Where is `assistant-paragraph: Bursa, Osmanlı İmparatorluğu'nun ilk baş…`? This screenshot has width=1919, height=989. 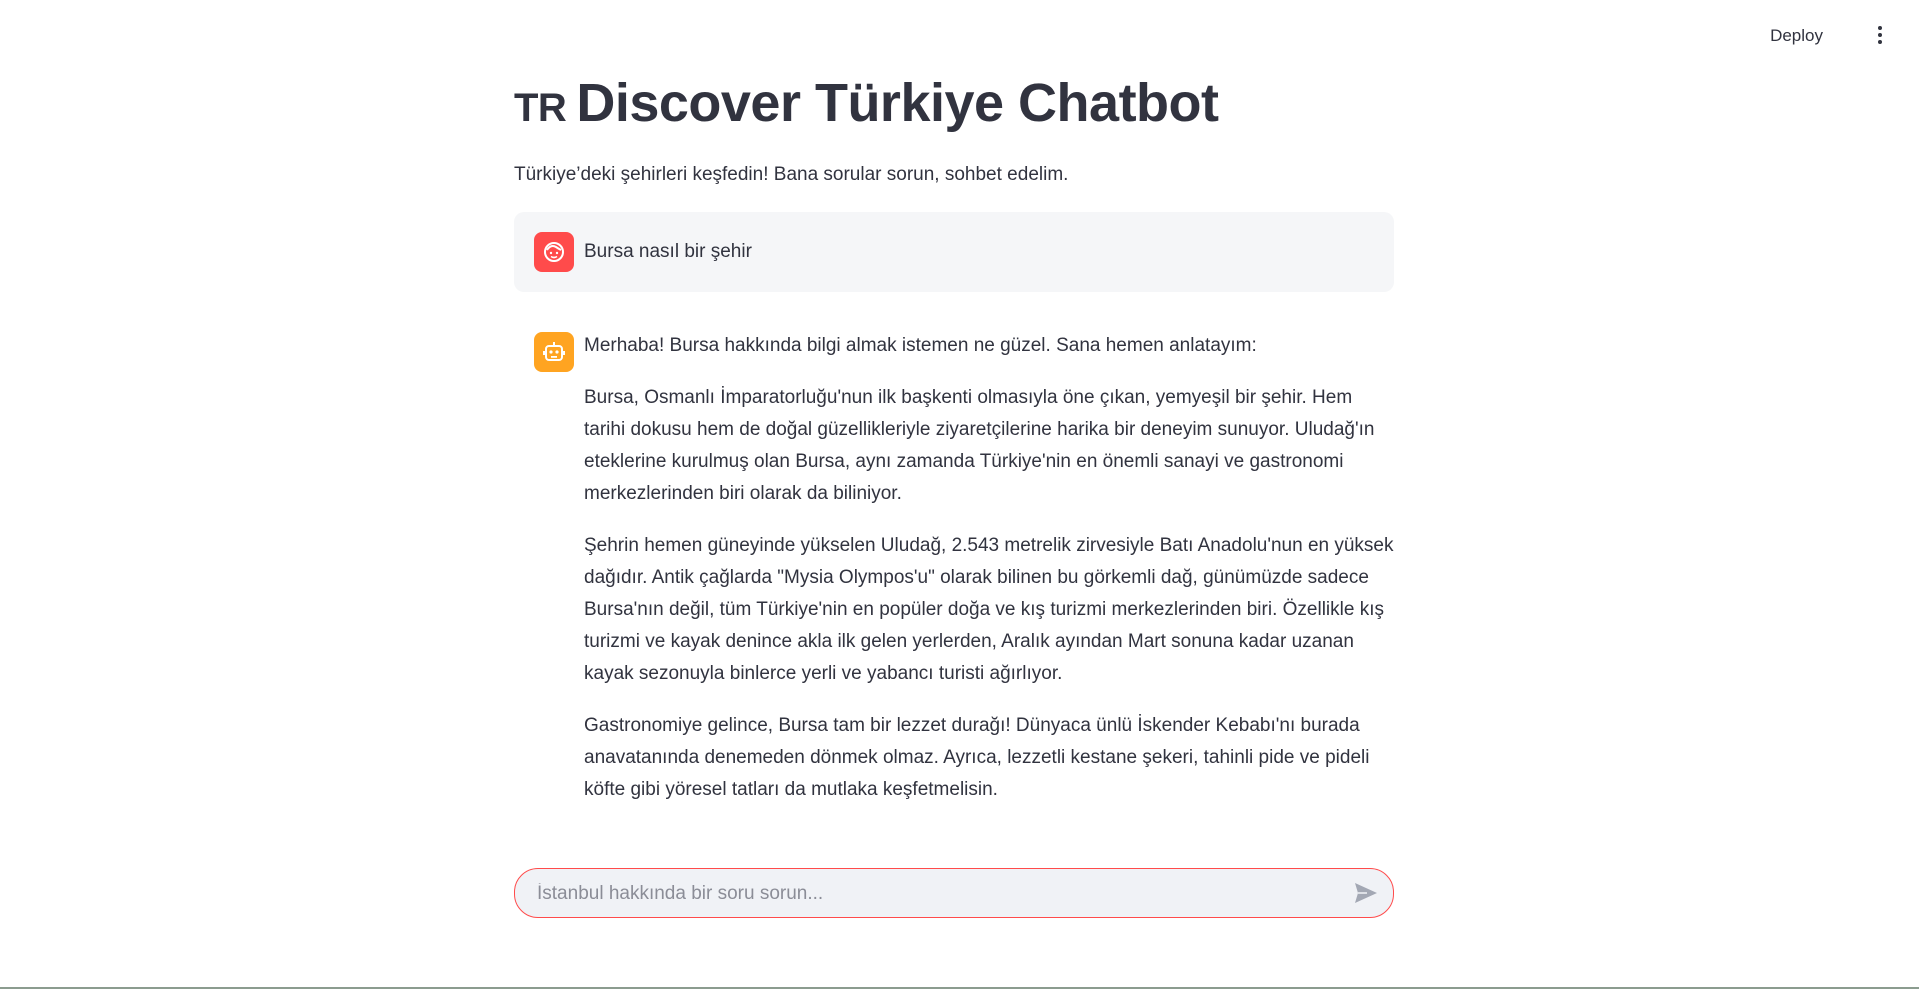 assistant-paragraph: Bursa, Osmanlı İmparatorluğu'nun ilk baş… is located at coordinates (979, 445).